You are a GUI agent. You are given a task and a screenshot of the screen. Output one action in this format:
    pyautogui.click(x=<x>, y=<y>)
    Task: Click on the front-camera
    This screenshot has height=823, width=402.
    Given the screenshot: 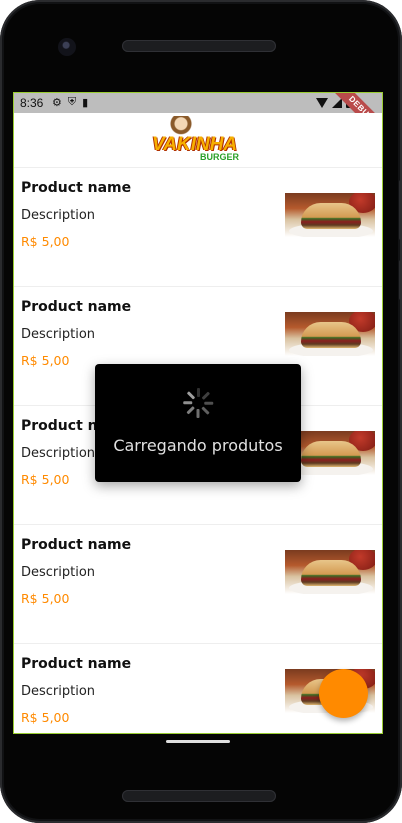 What is the action you would take?
    pyautogui.click(x=67, y=47)
    